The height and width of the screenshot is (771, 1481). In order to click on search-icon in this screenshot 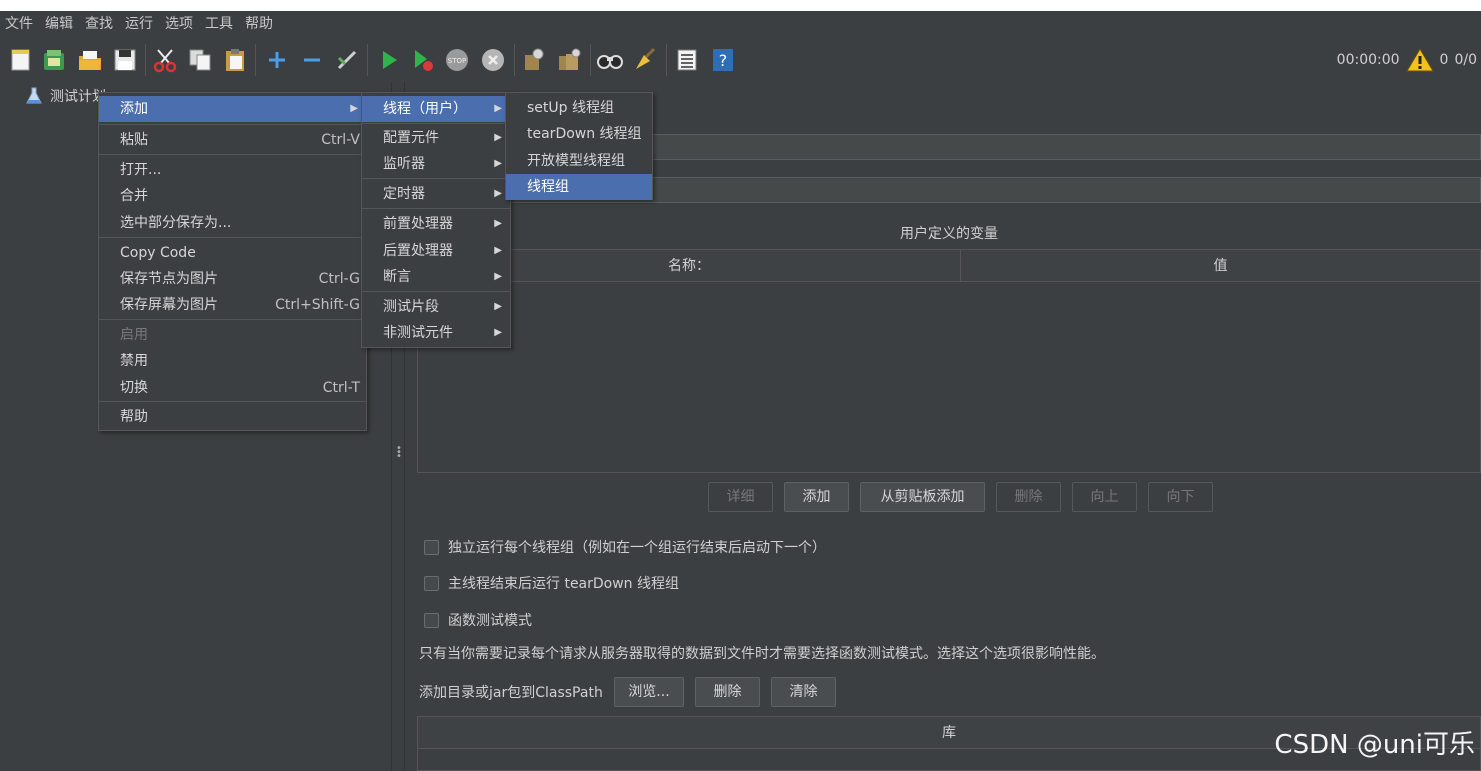, I will do `click(610, 60)`.